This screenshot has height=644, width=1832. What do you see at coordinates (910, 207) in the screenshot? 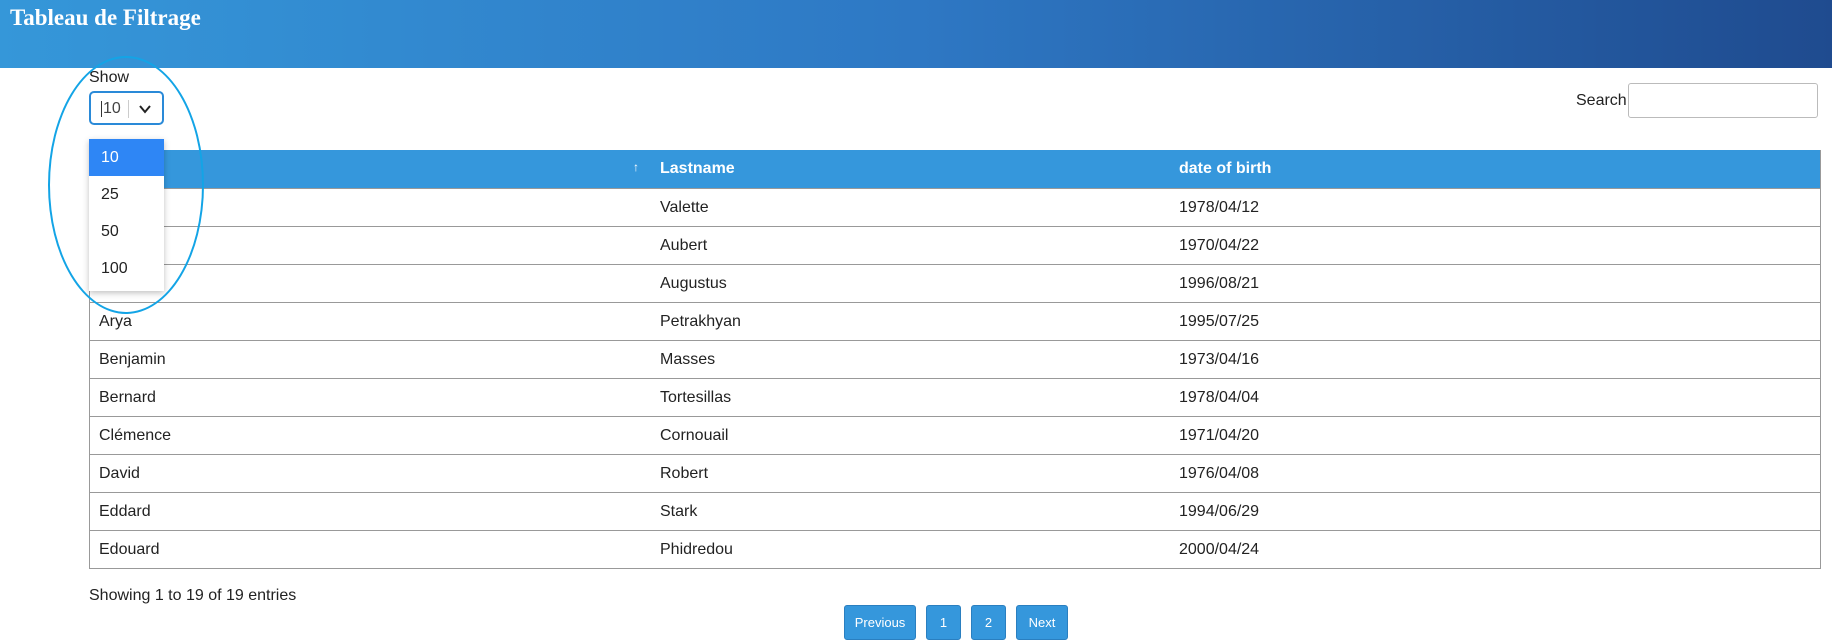
I see `cell-lastname: Valette` at bounding box center [910, 207].